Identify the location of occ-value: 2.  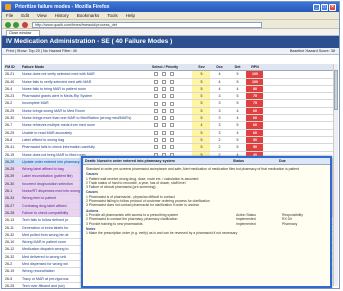
(219, 147).